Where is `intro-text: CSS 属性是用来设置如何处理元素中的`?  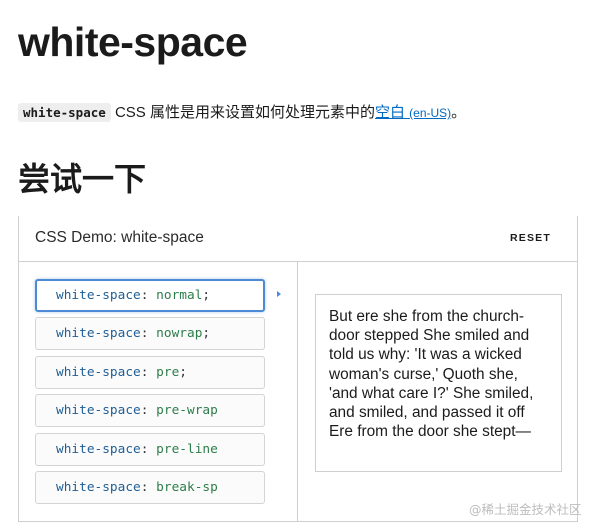 intro-text: CSS 属性是用来设置如何处理元素中的 is located at coordinates (242, 112).